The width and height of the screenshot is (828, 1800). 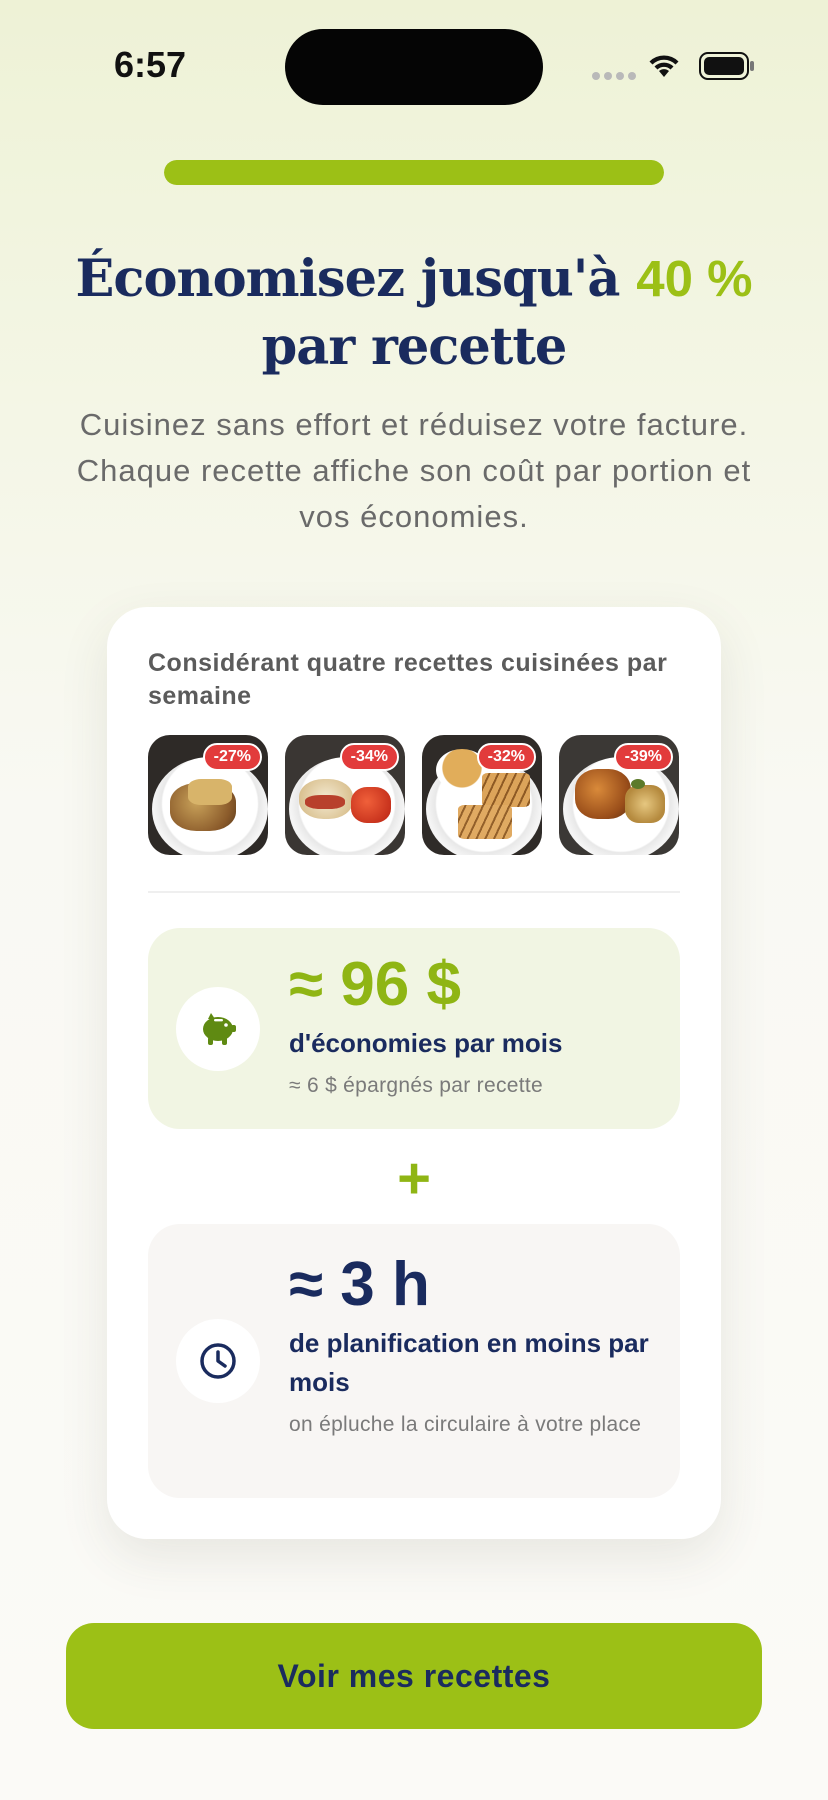 What do you see at coordinates (726, 66) in the screenshot?
I see `battery-icon` at bounding box center [726, 66].